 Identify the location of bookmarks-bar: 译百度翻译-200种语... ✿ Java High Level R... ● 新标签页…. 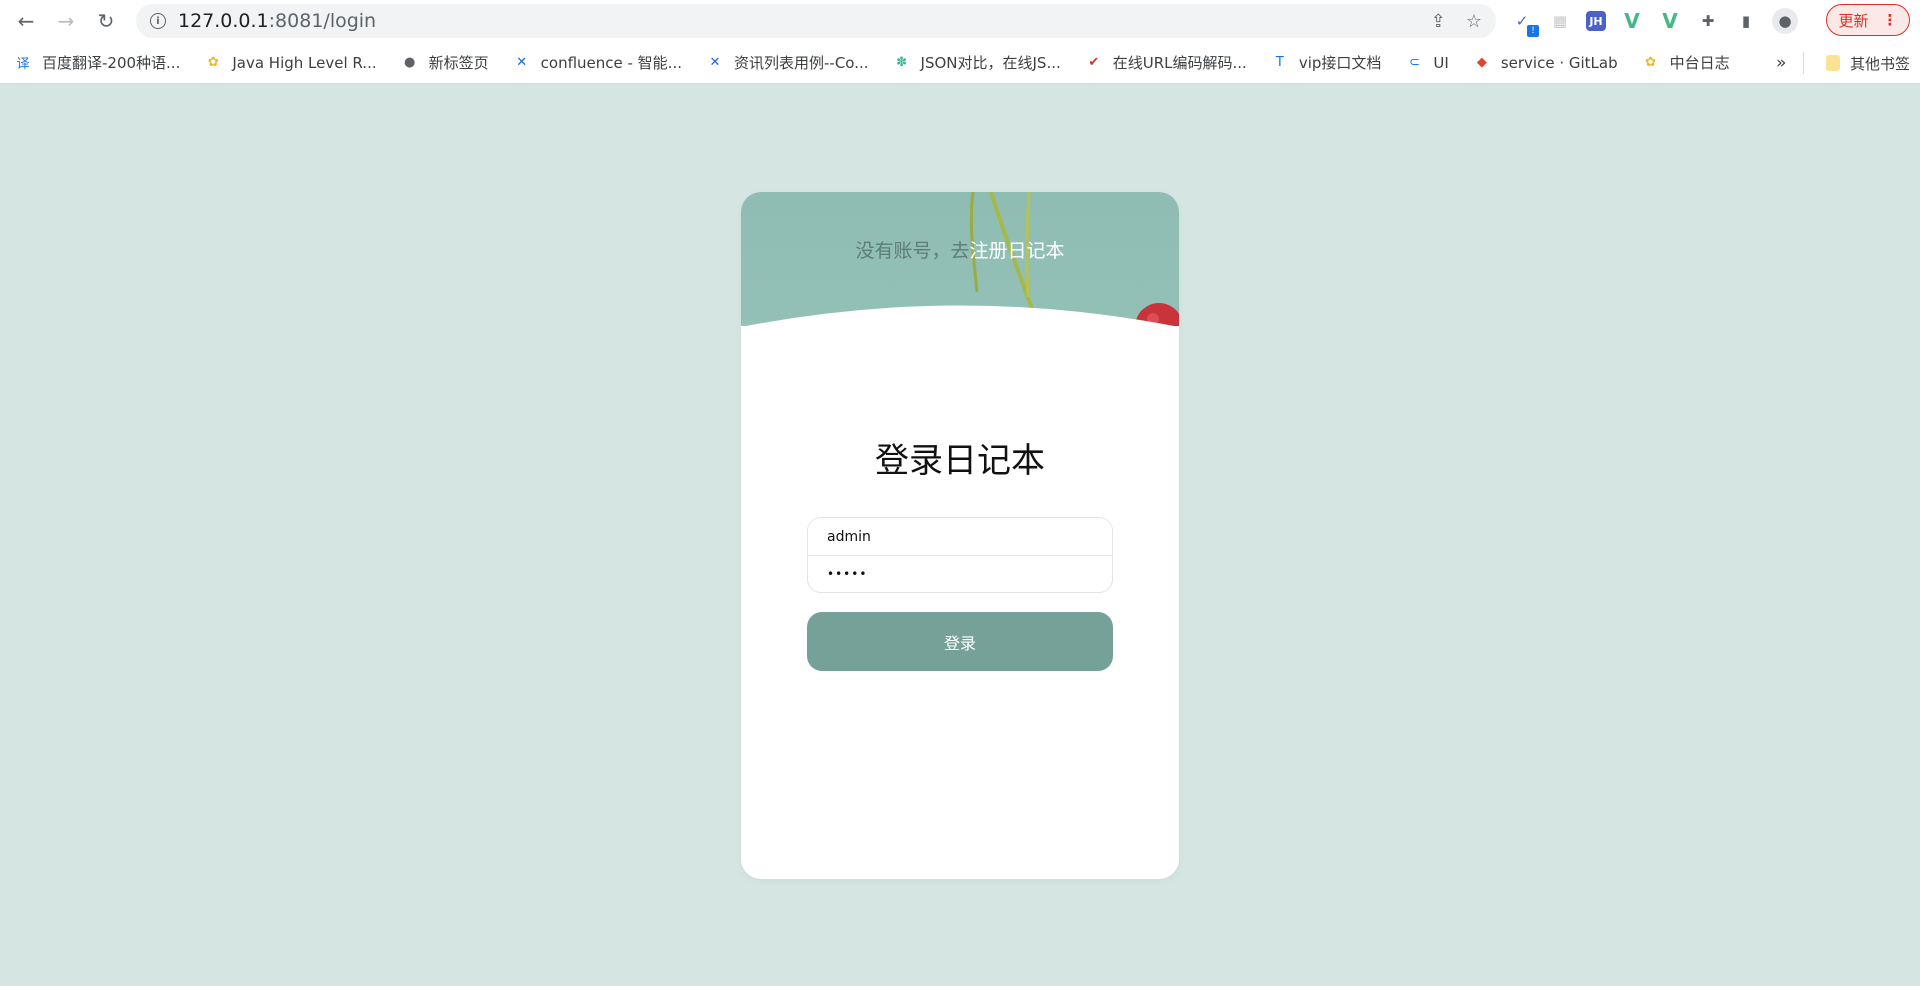
(960, 63).